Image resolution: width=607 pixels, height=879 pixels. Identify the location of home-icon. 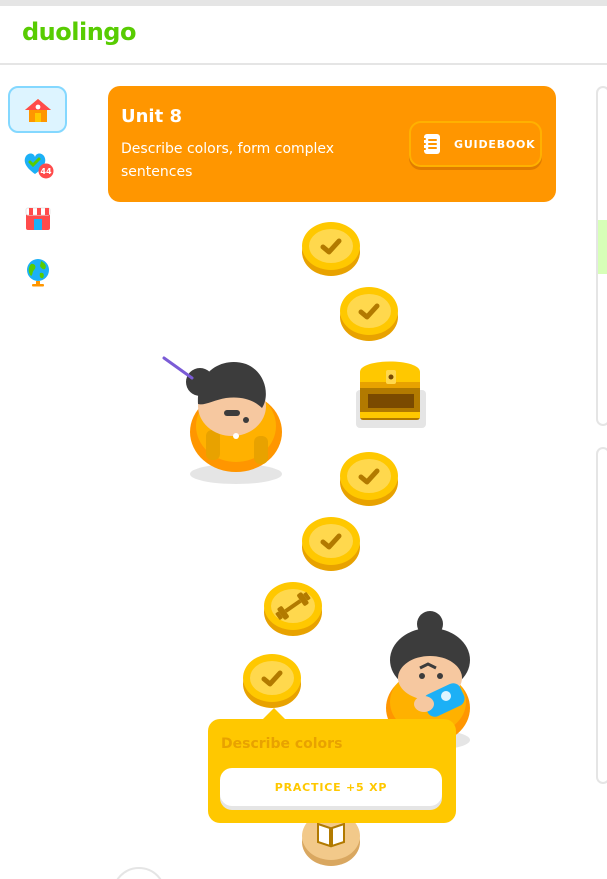
(37, 110).